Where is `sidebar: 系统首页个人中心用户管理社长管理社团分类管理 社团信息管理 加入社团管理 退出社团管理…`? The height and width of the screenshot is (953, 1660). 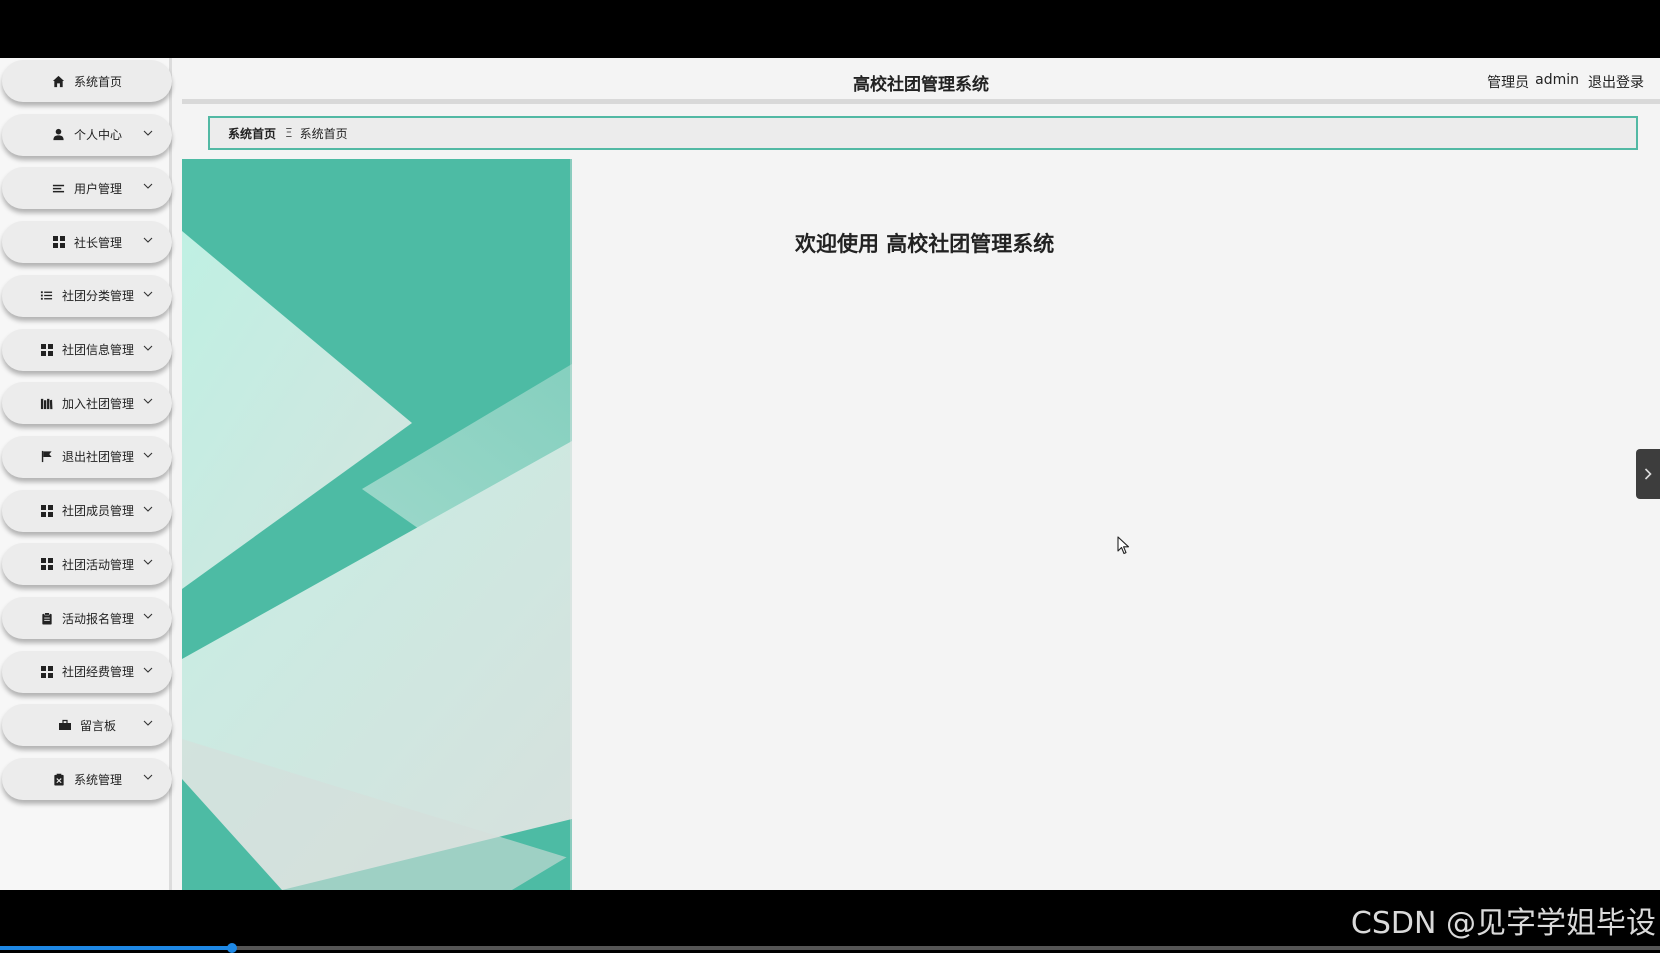
sidebar: 系统首页个人中心用户管理社长管理社团分类管理 社团信息管理 加入社团管理 退出社团管理… is located at coordinates (86, 474).